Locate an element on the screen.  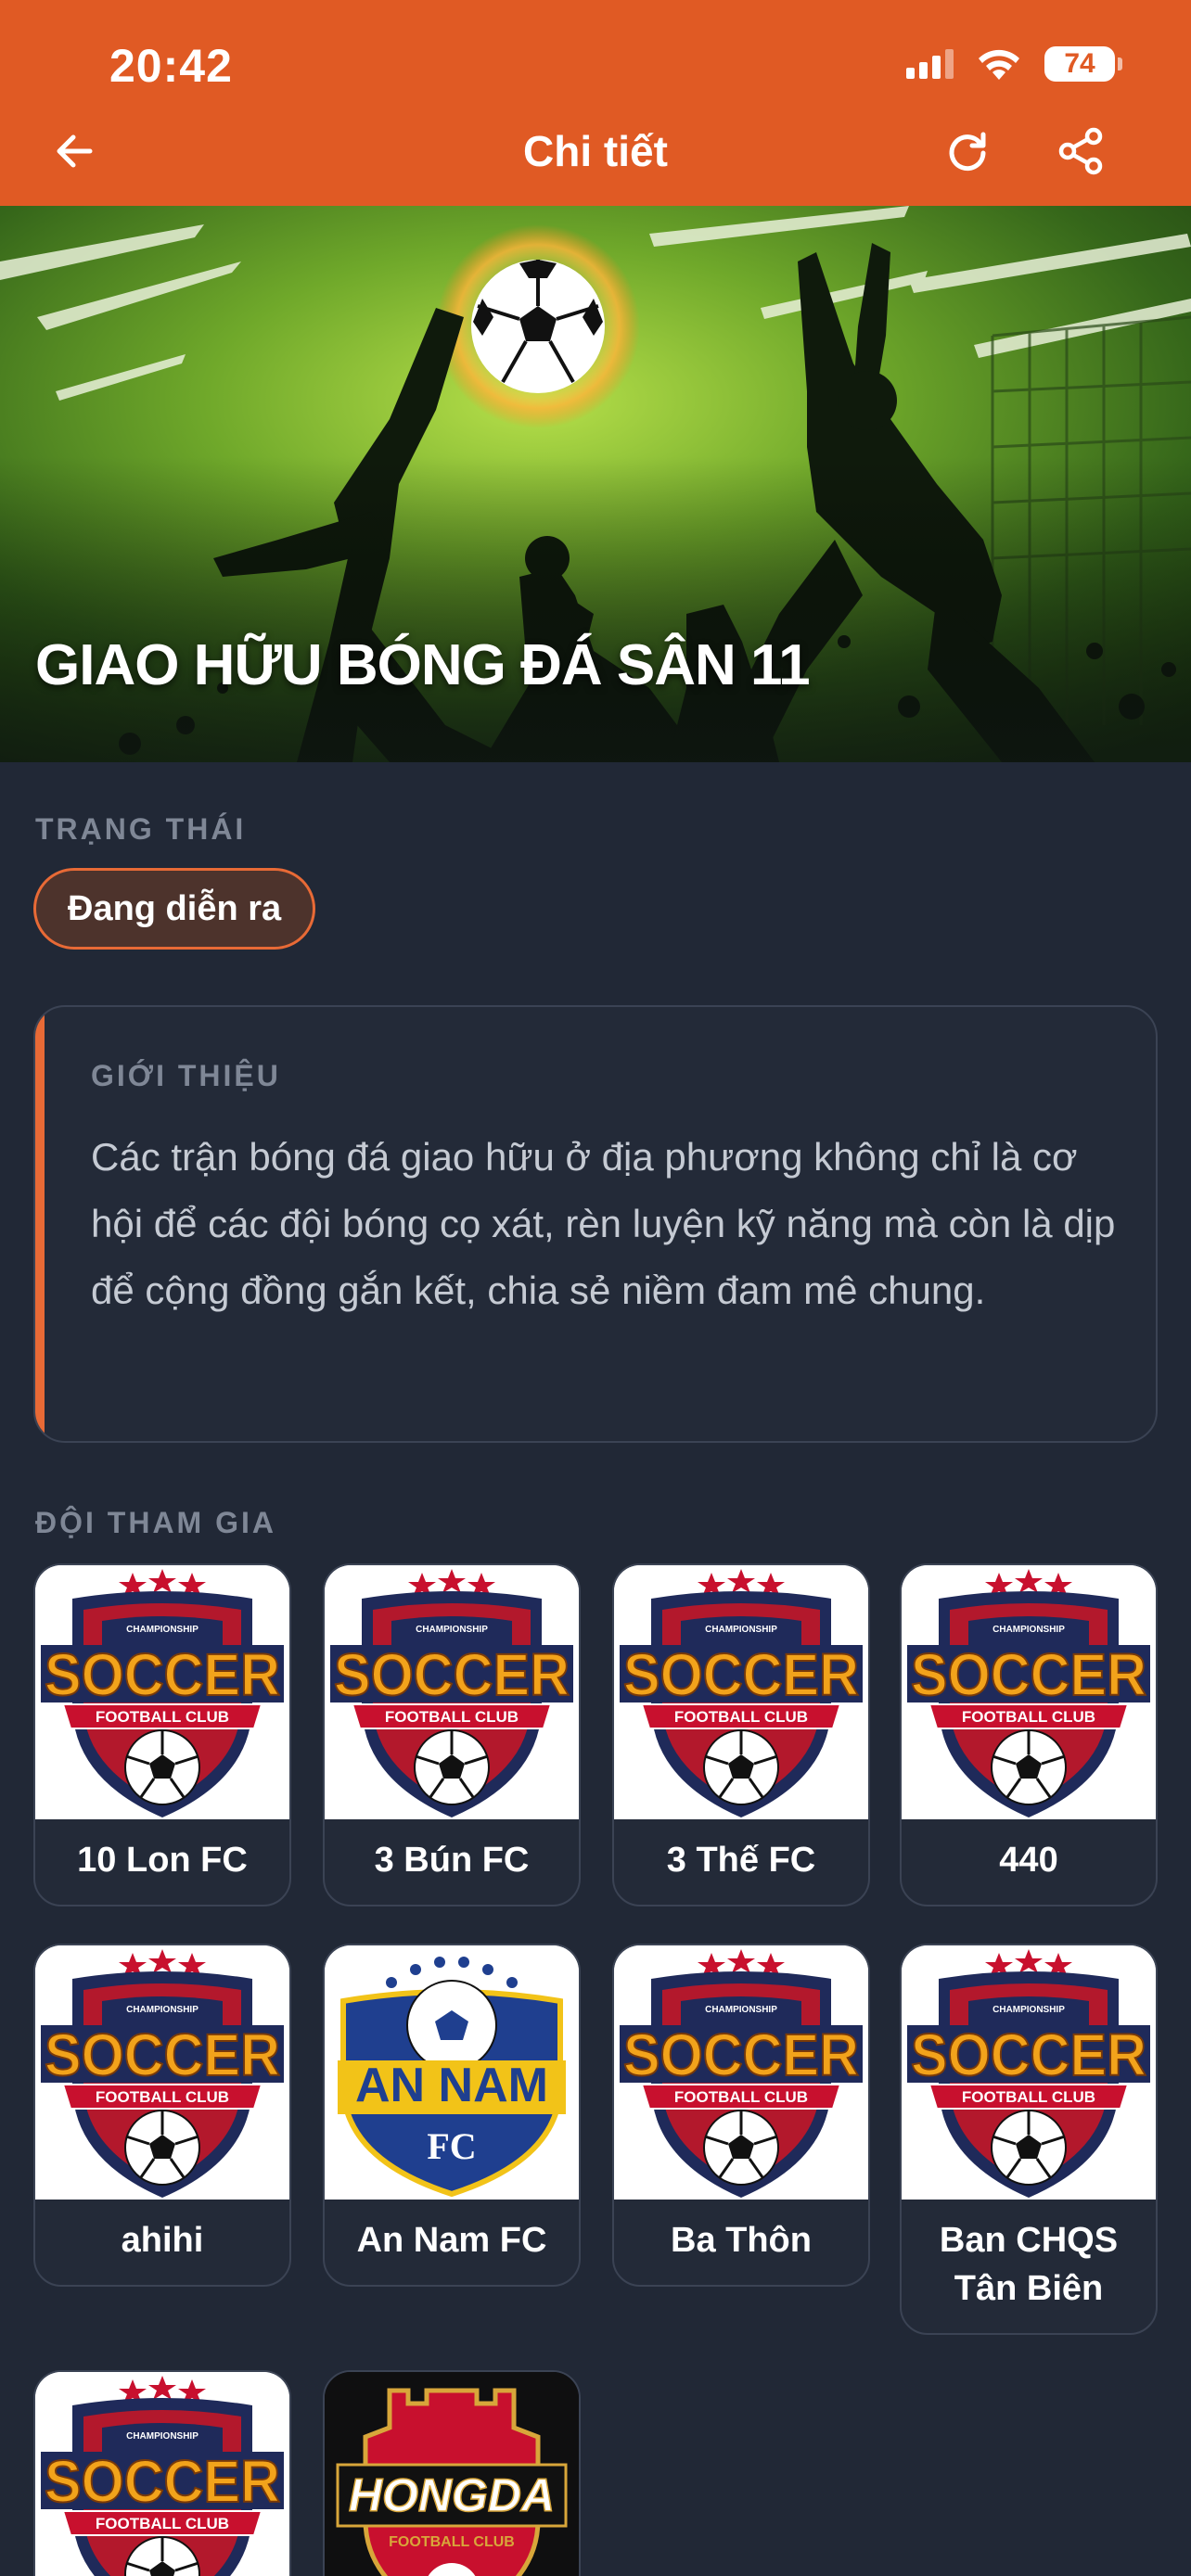
hongda-badge-logo: HONGDA FOOTBALL CLUB is located at coordinates (452, 2474).